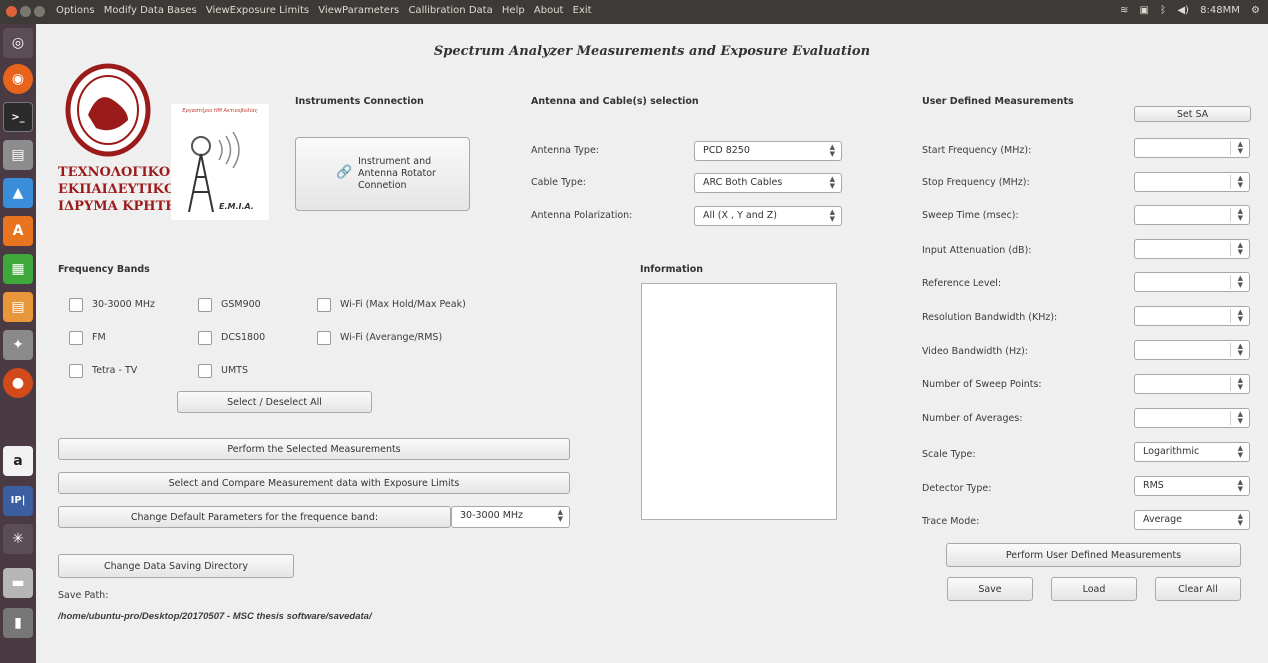 The height and width of the screenshot is (663, 1268). Describe the element at coordinates (962, 283) in the screenshot. I see `reference-level-label: Reference Level:` at that location.